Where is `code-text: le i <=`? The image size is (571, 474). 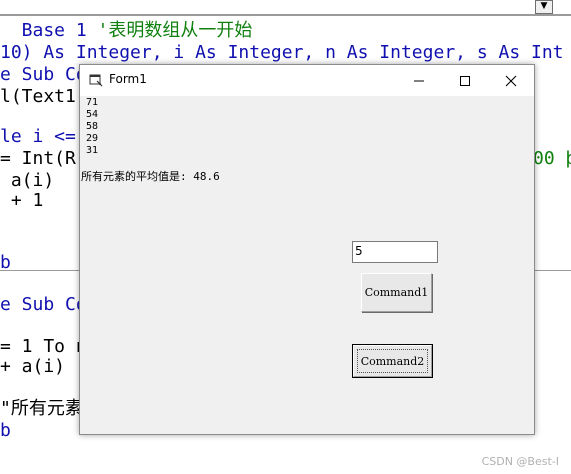
code-text: le i <= is located at coordinates (38, 136).